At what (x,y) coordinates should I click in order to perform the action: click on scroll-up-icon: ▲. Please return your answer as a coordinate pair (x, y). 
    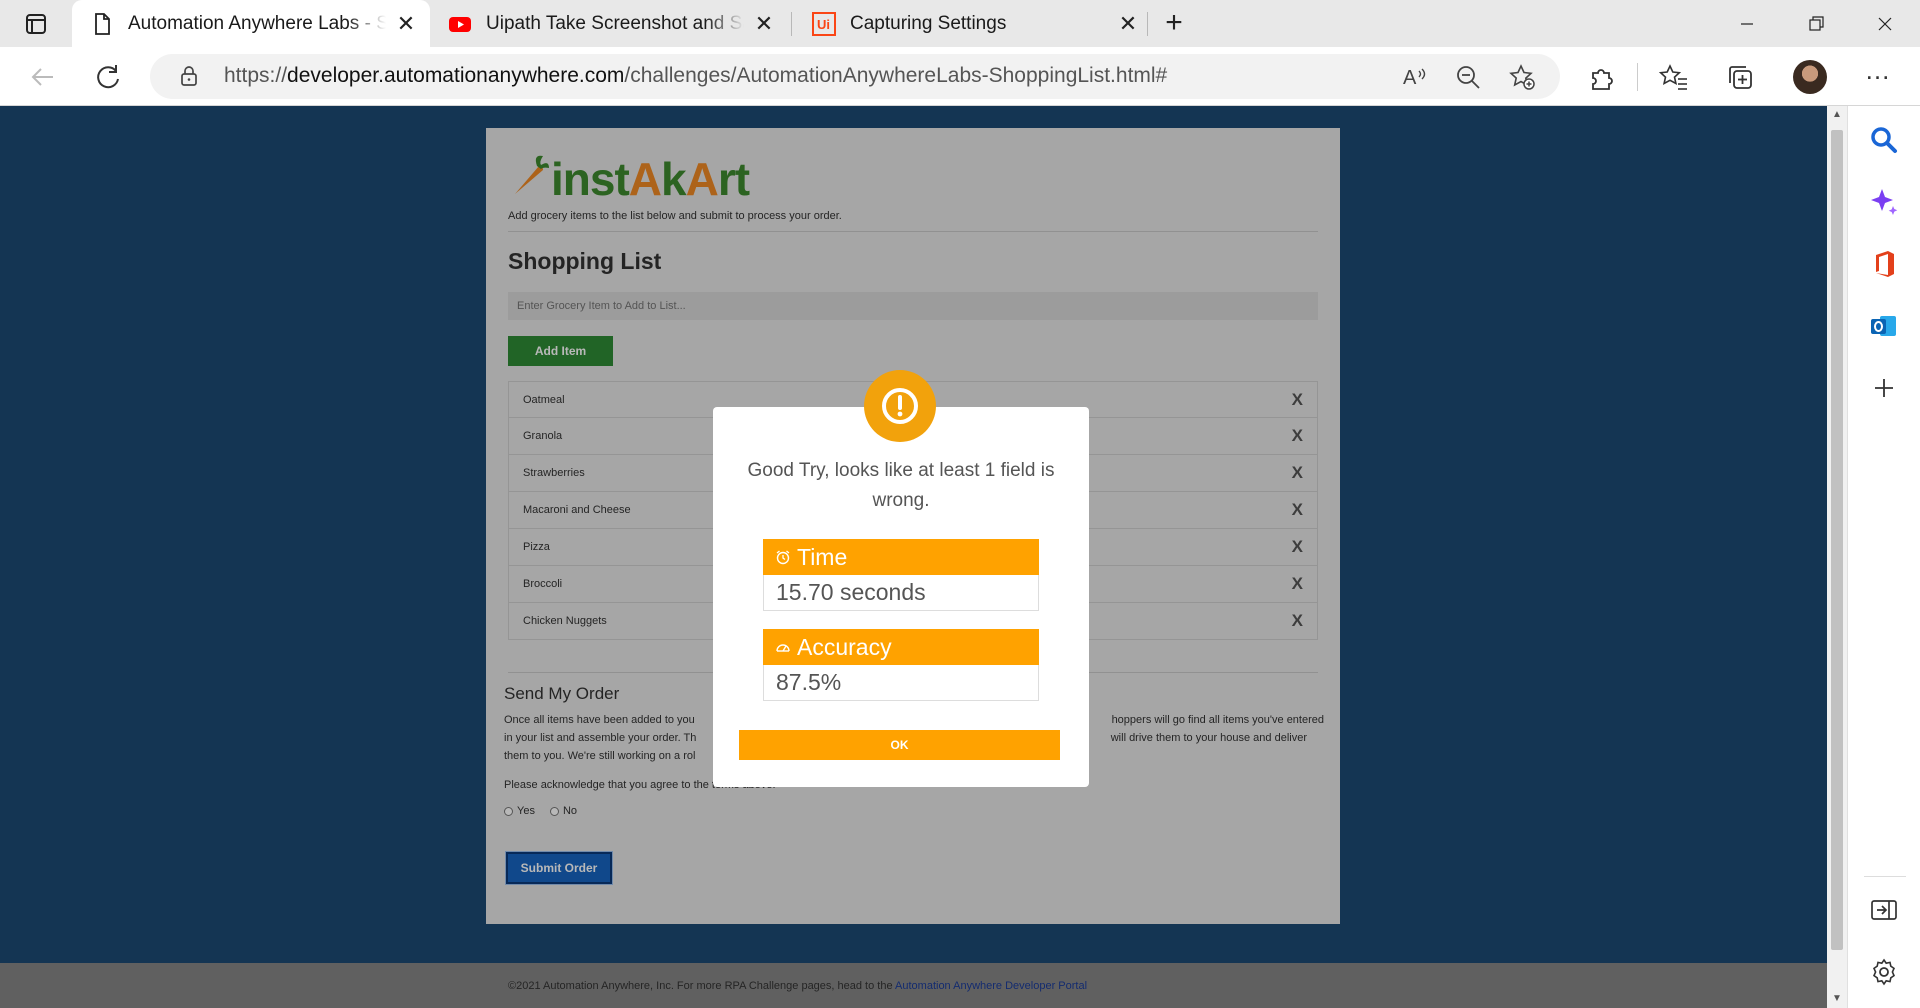
    Looking at the image, I should click on (1837, 115).